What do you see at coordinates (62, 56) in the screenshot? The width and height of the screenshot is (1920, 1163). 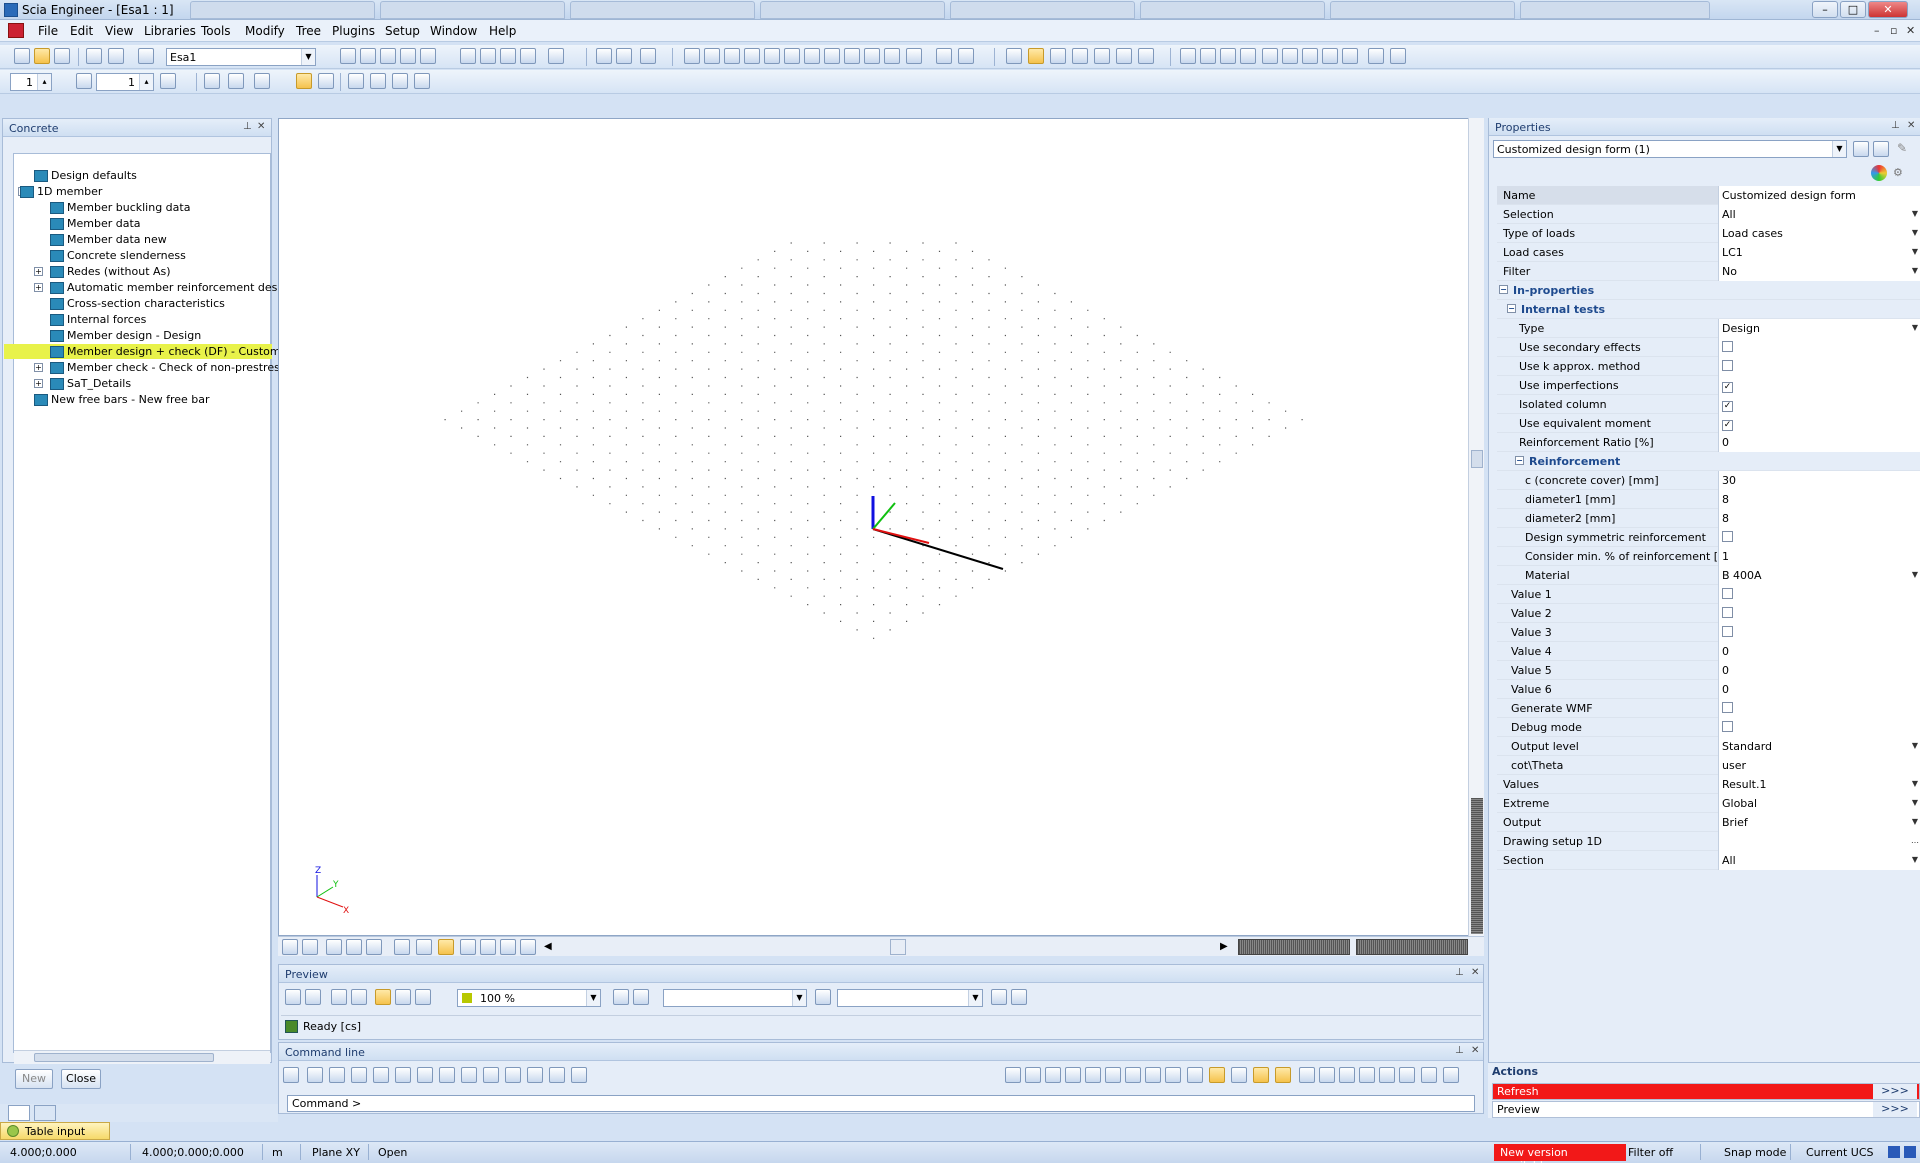 I see `save-icon` at bounding box center [62, 56].